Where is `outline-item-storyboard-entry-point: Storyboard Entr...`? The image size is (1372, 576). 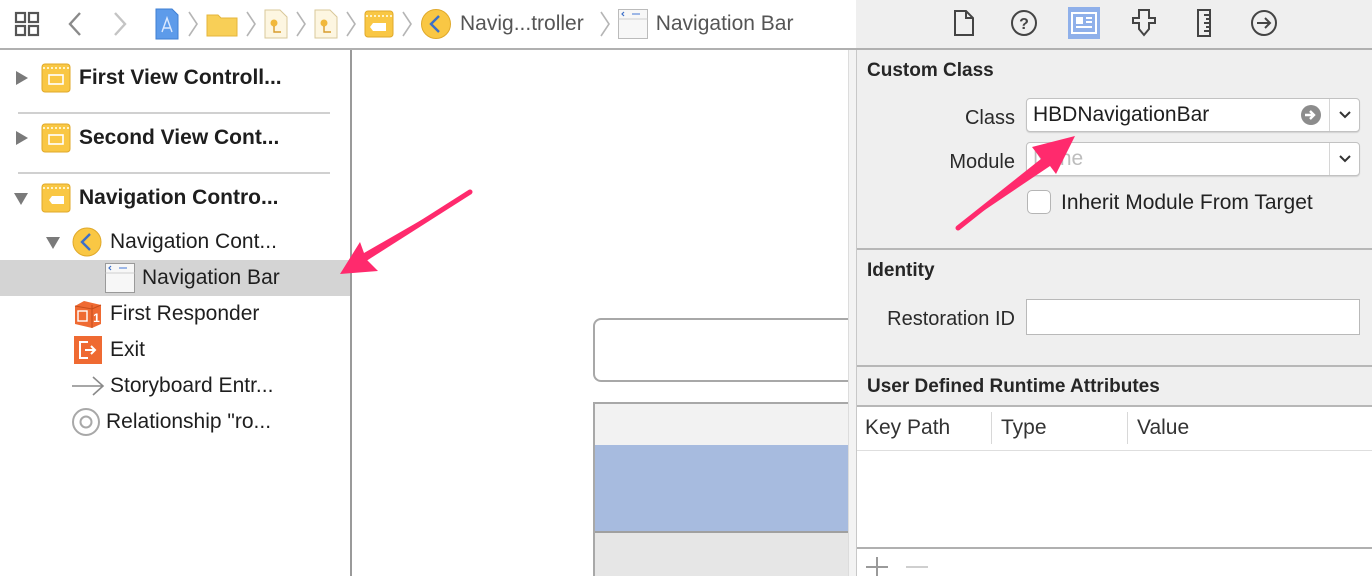
outline-item-storyboard-entry-point: Storyboard Entr... is located at coordinates (175, 386).